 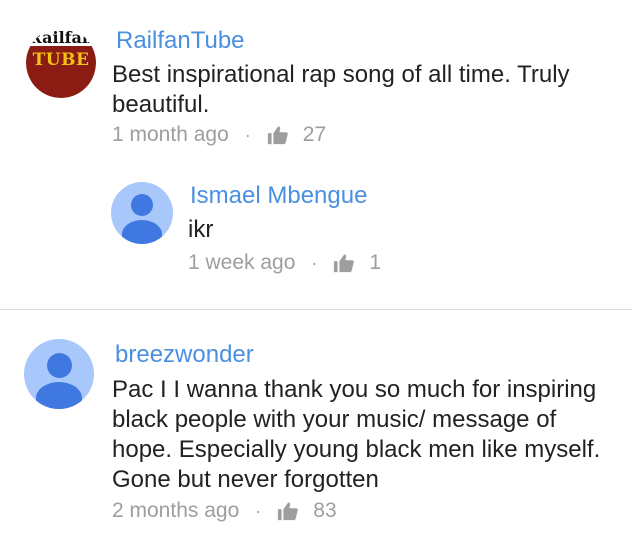 I want to click on comment-author: breezwonder, so click(x=184, y=355).